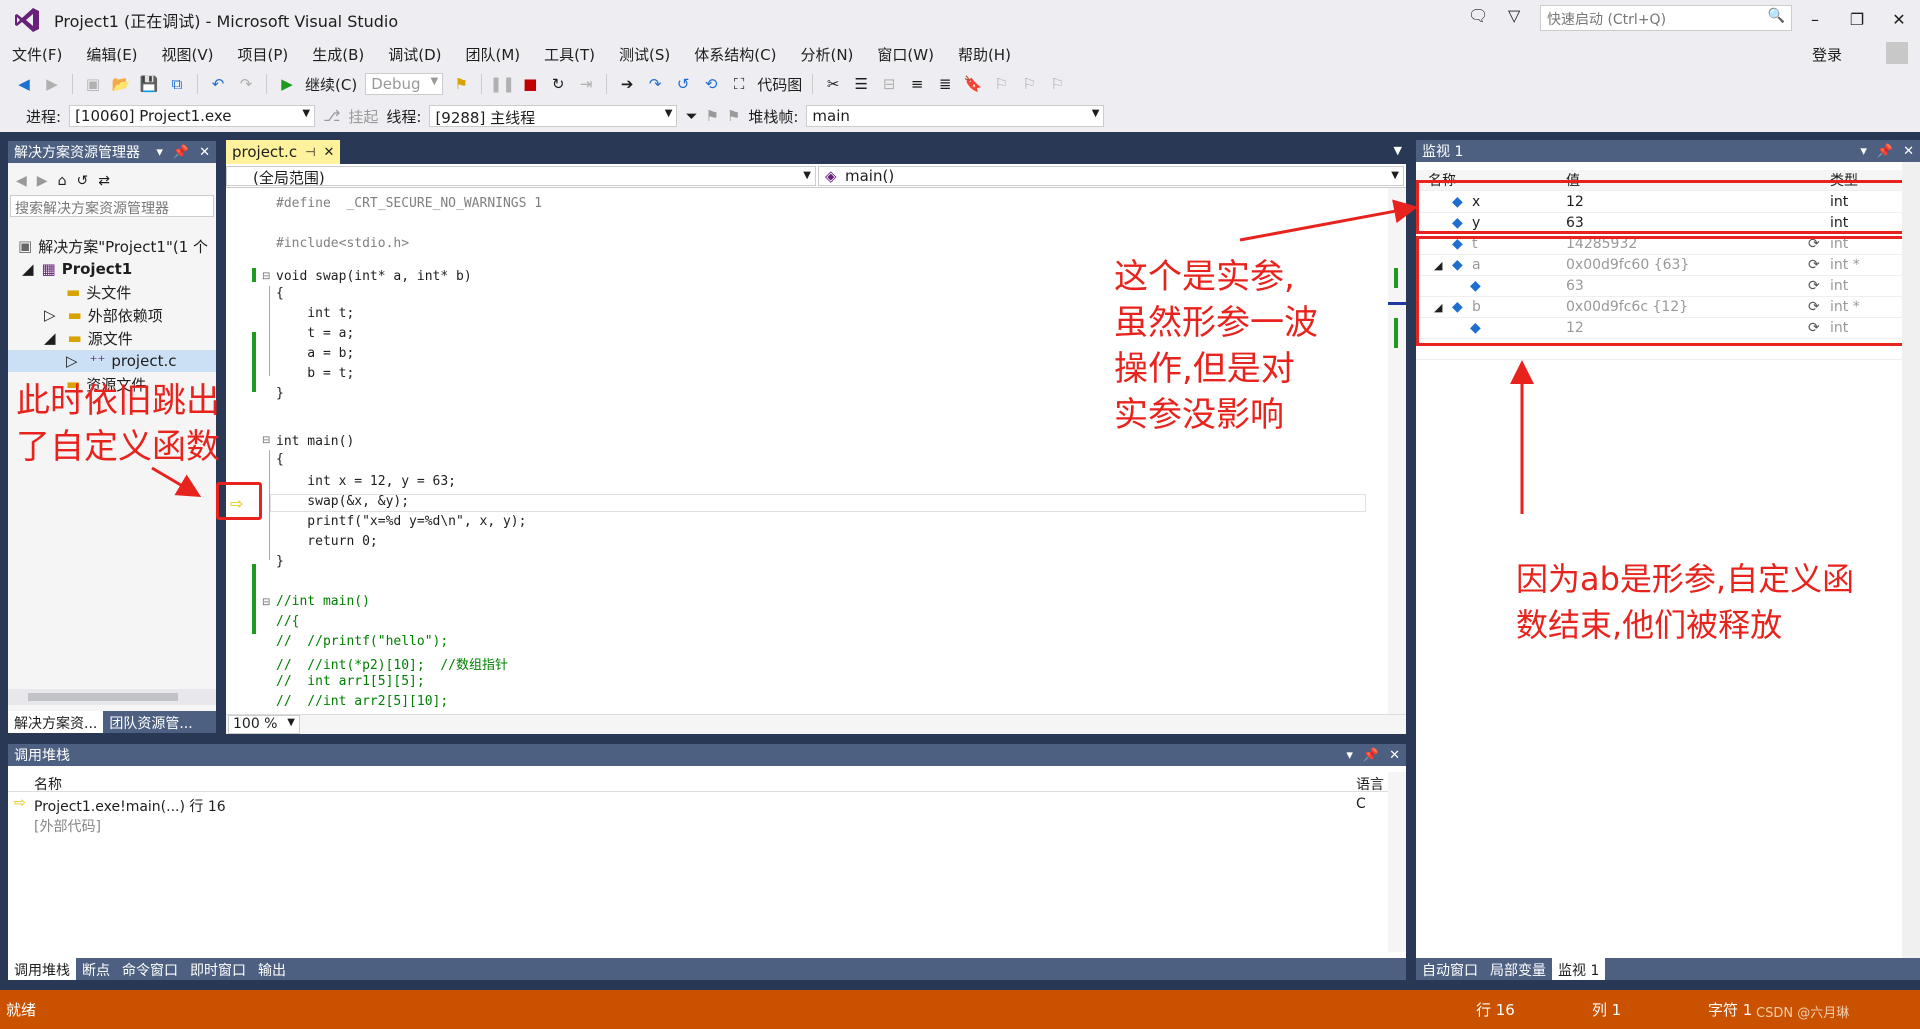 The image size is (1920, 1029). Describe the element at coordinates (502, 84) in the screenshot. I see `pause-icon: ❚❚` at that location.